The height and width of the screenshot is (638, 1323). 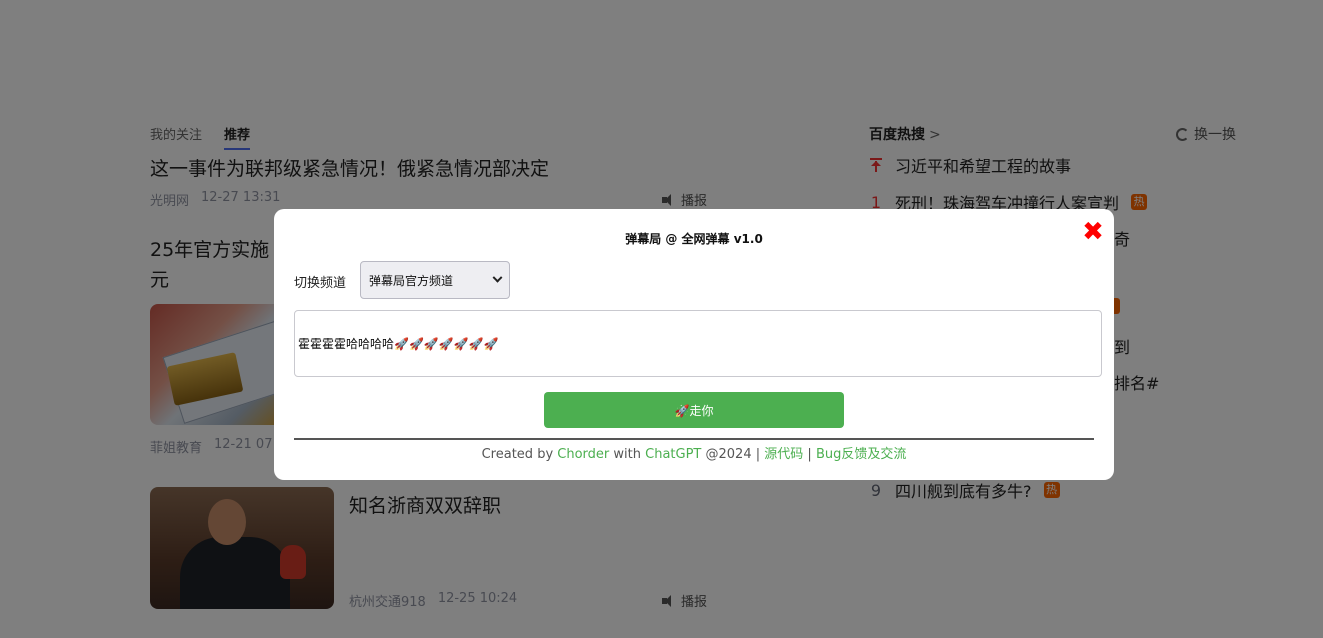 I want to click on close-button: ✖, so click(x=1093, y=232).